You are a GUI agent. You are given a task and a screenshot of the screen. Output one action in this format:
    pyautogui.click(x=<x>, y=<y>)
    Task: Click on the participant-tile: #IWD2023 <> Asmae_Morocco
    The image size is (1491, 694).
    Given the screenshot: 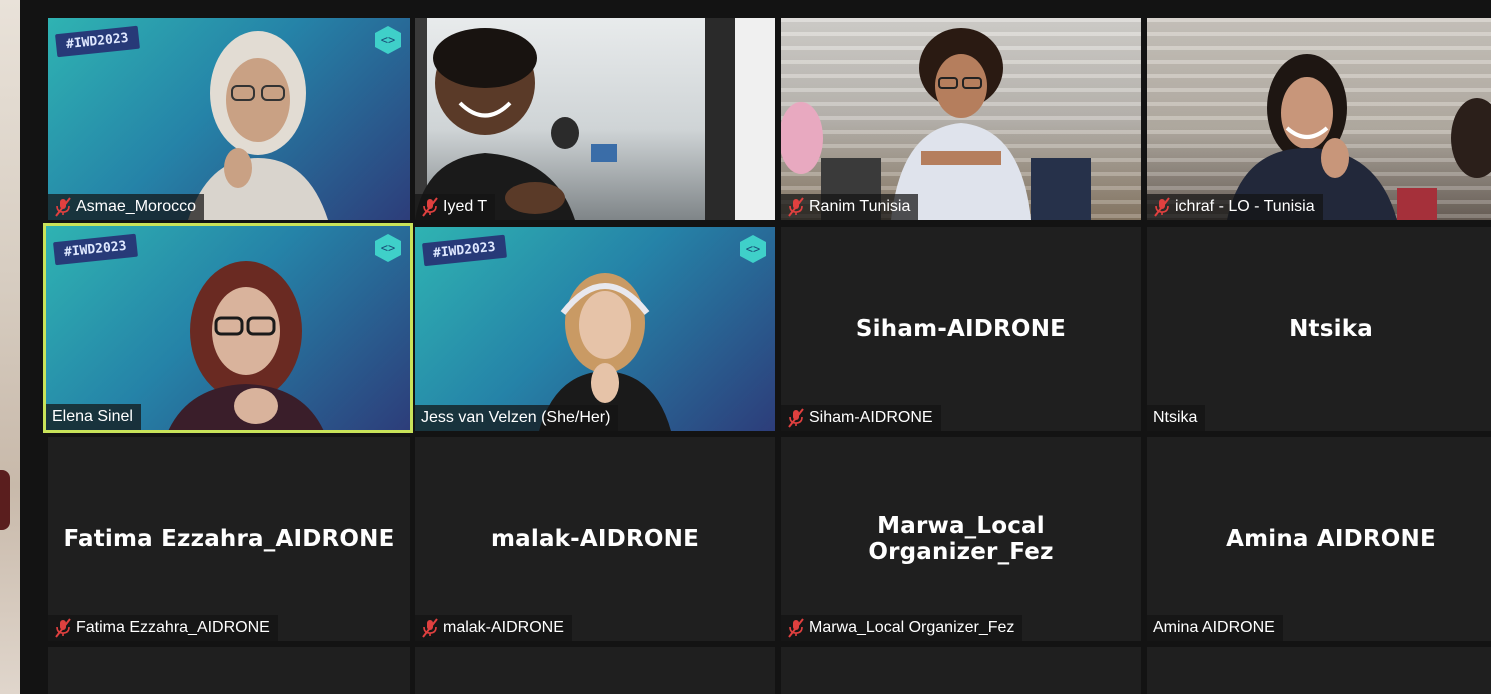 What is the action you would take?
    pyautogui.click(x=229, y=119)
    